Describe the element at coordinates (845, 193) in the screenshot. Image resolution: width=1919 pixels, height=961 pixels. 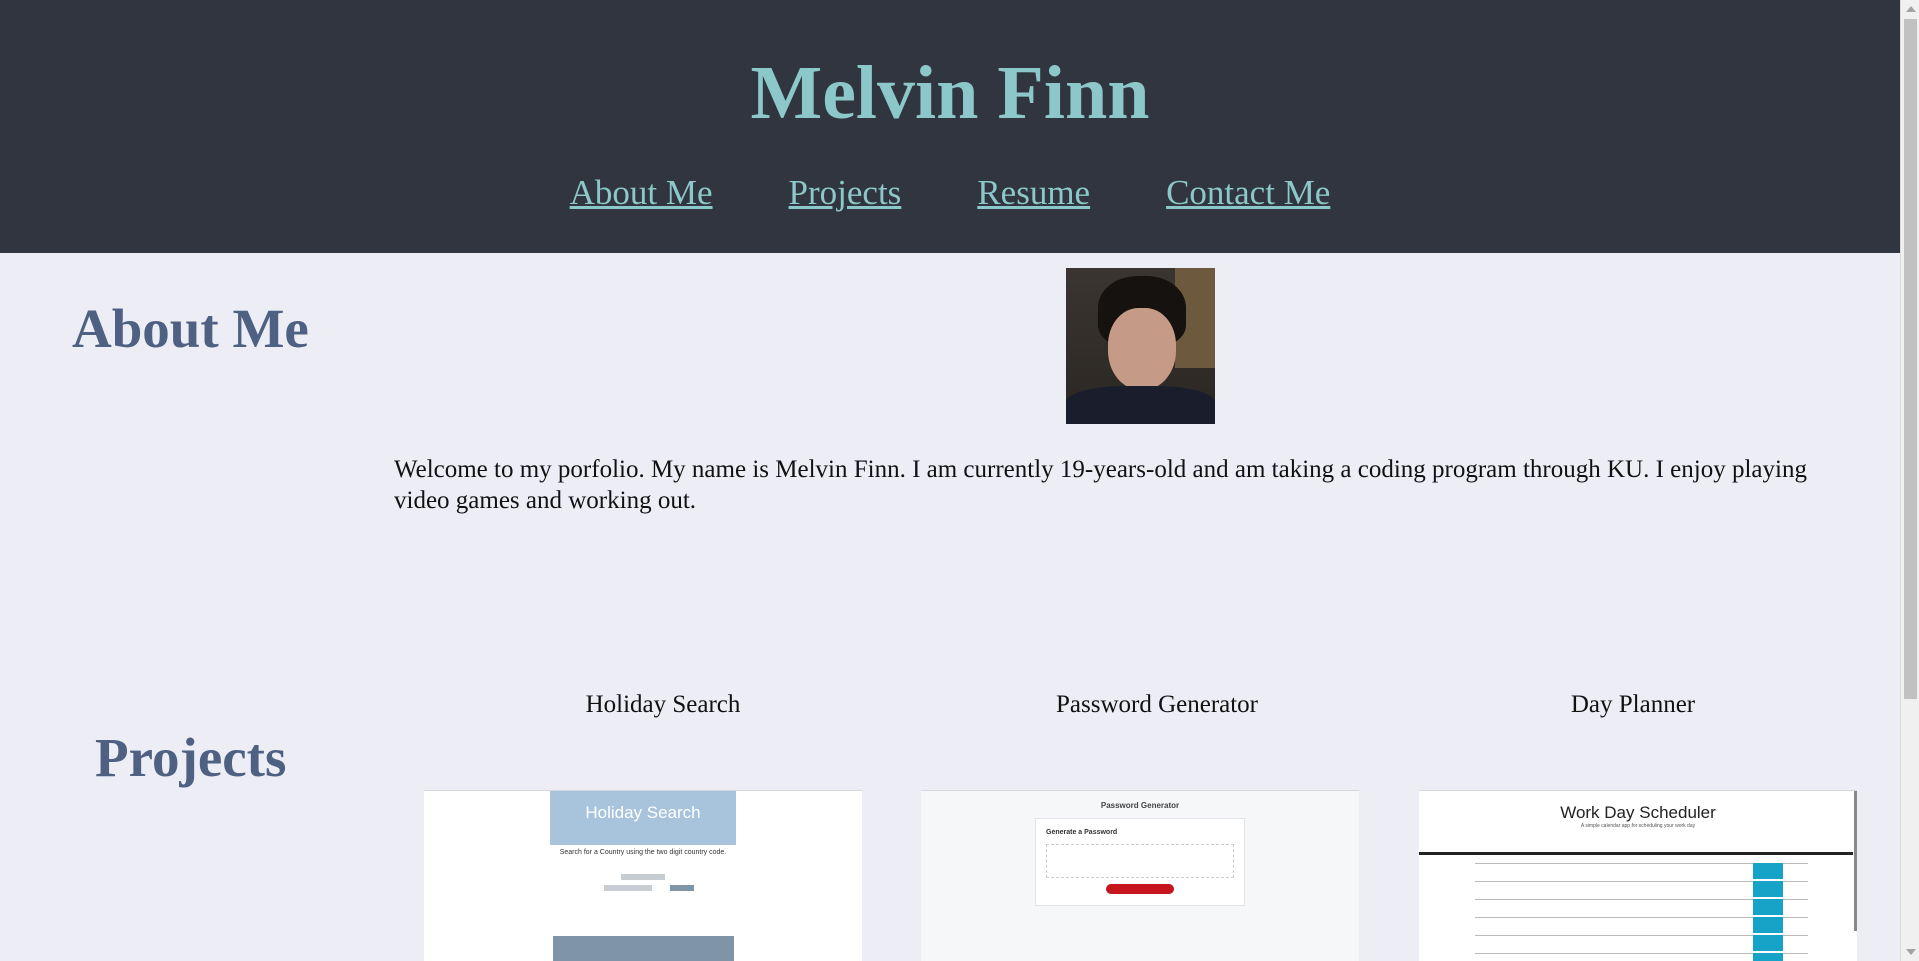
I see `nav-link-projects: Projects` at that location.